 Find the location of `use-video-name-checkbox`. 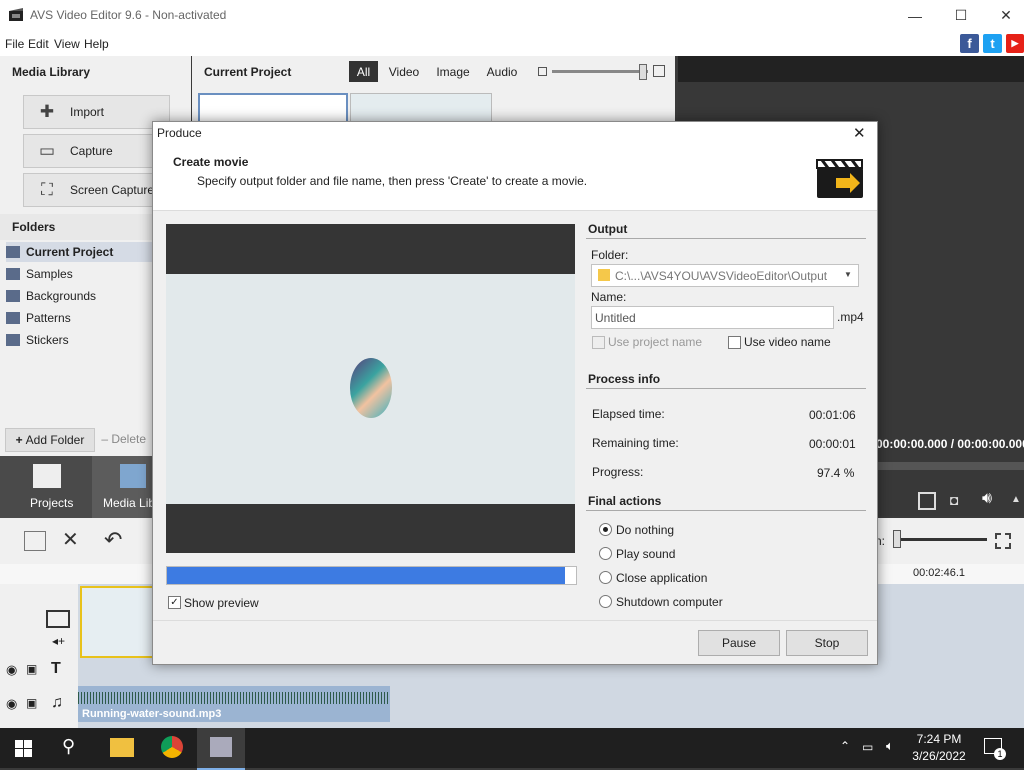

use-video-name-checkbox is located at coordinates (734, 342).